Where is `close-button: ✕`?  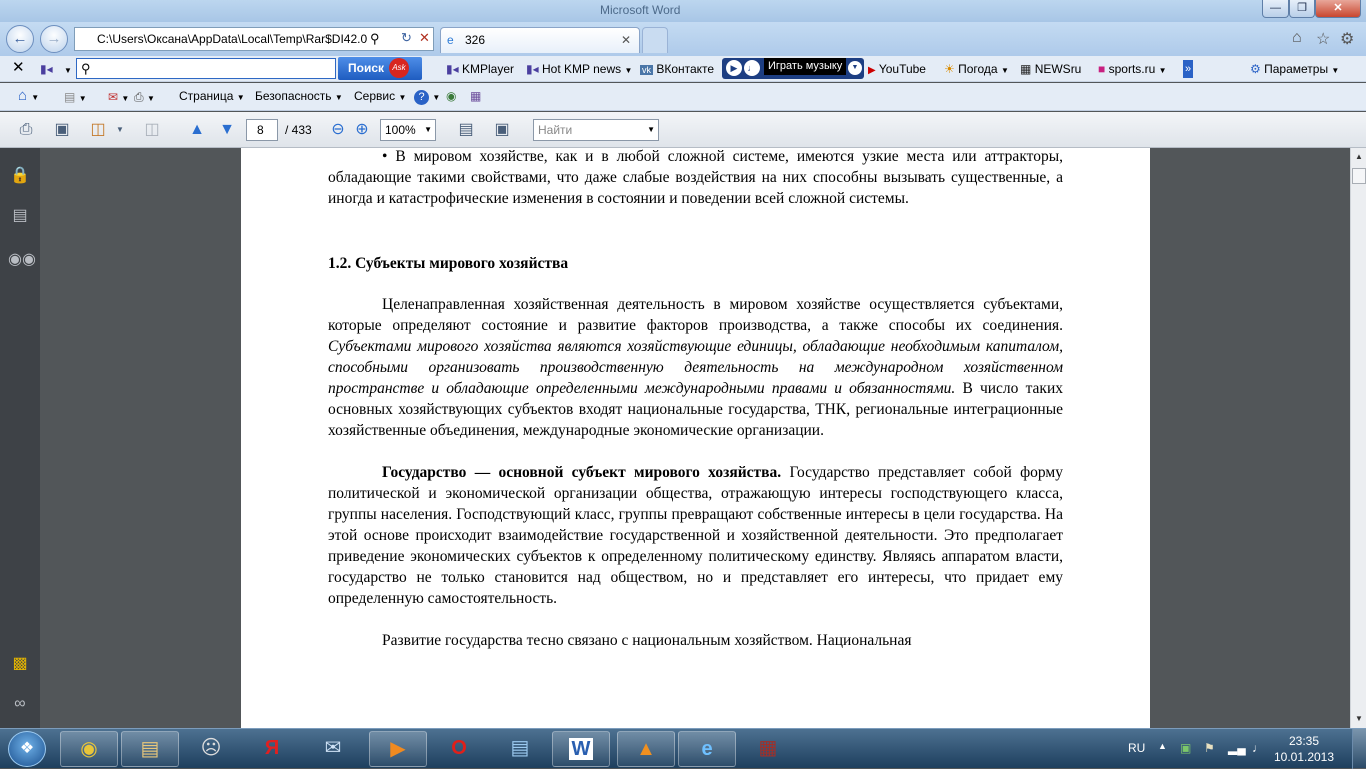 close-button: ✕ is located at coordinates (1338, 9).